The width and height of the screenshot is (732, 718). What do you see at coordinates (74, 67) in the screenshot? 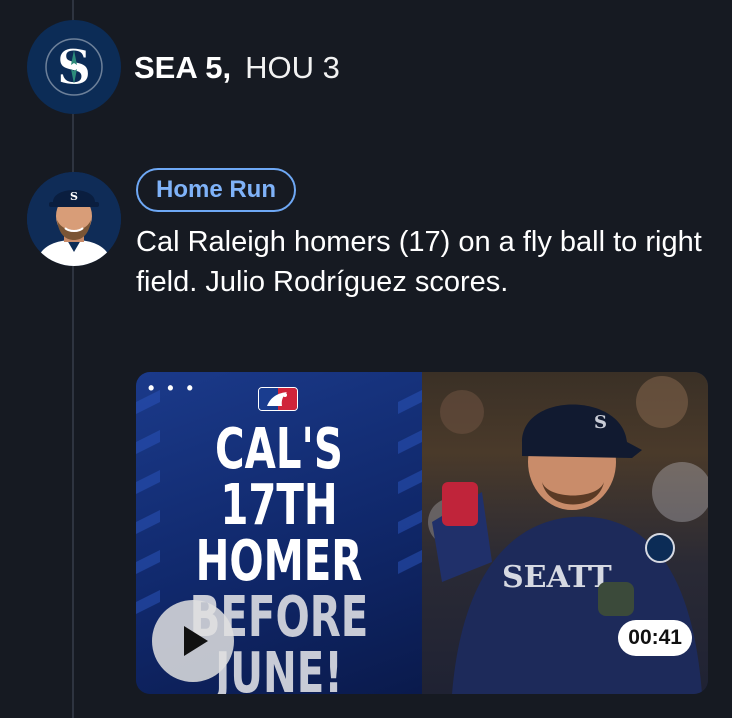
I see `mariners-logo-icon: S` at bounding box center [74, 67].